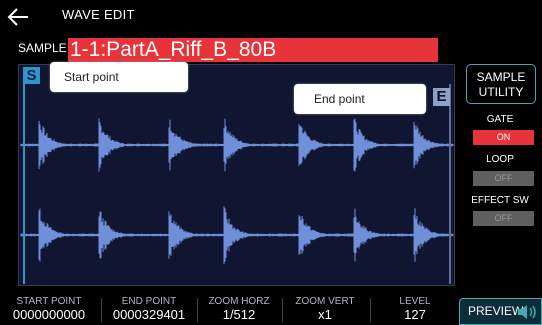  What do you see at coordinates (527, 312) in the screenshot?
I see `speaker-icon` at bounding box center [527, 312].